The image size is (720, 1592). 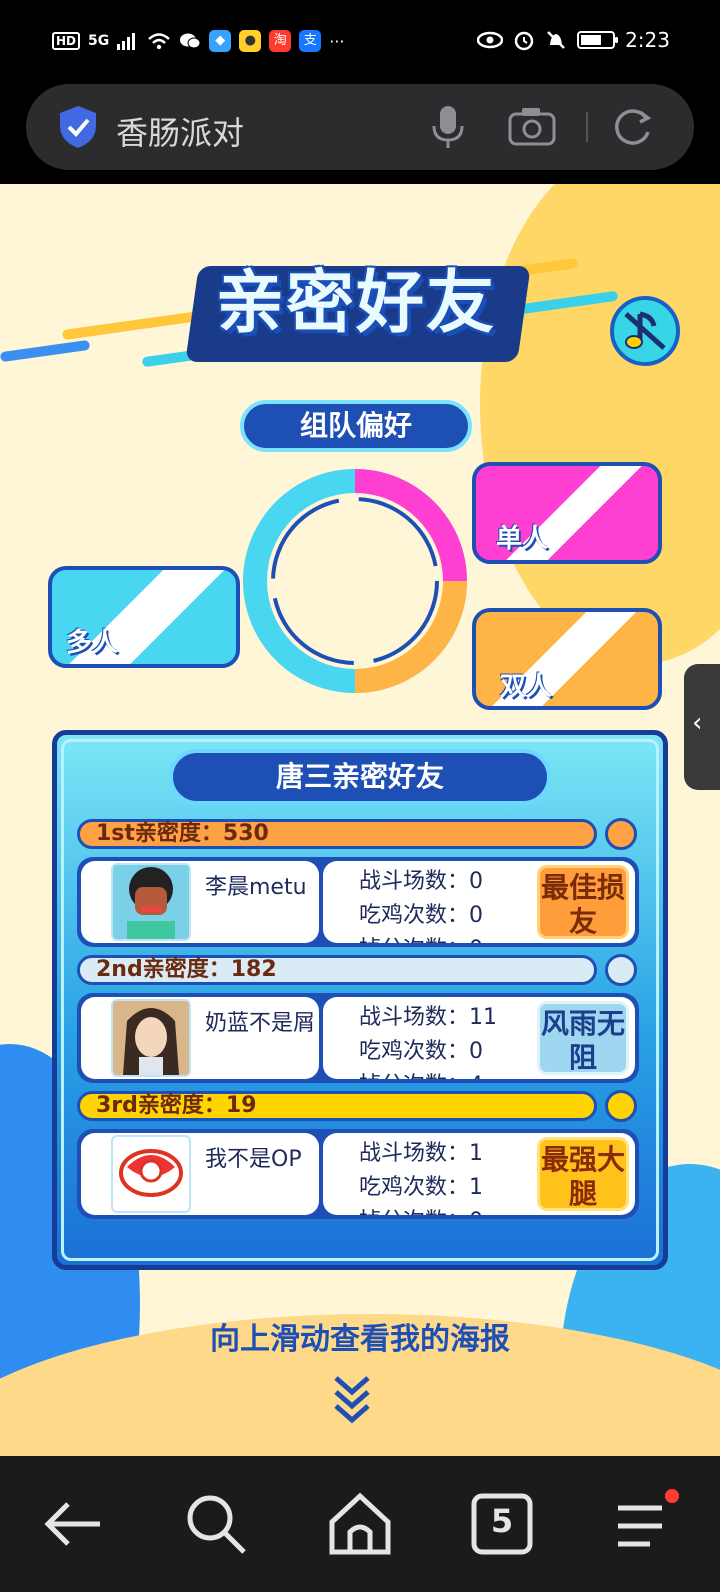 What do you see at coordinates (190, 41) in the screenshot?
I see `wechat-icon` at bounding box center [190, 41].